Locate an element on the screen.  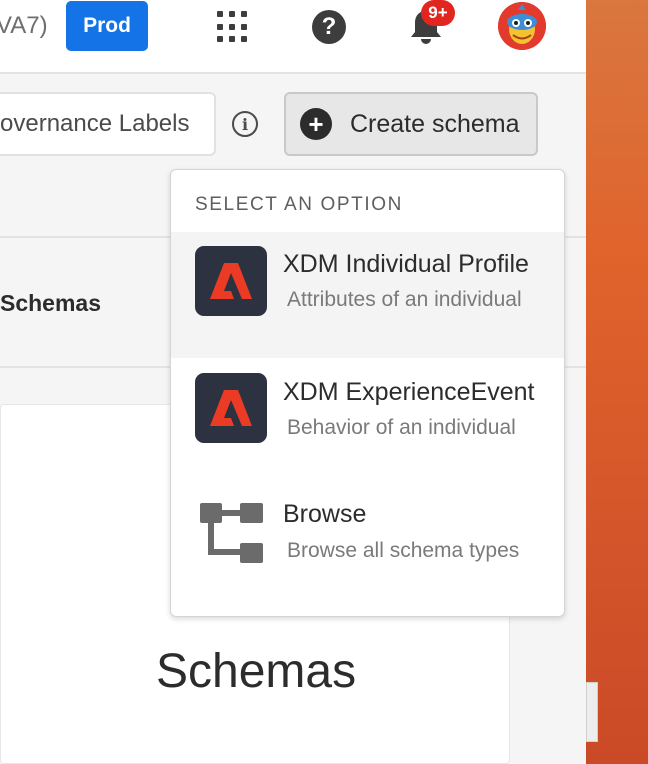
top-navigation-bar: VA7) Prod ? 9+ is located at coordinates (293, 37).